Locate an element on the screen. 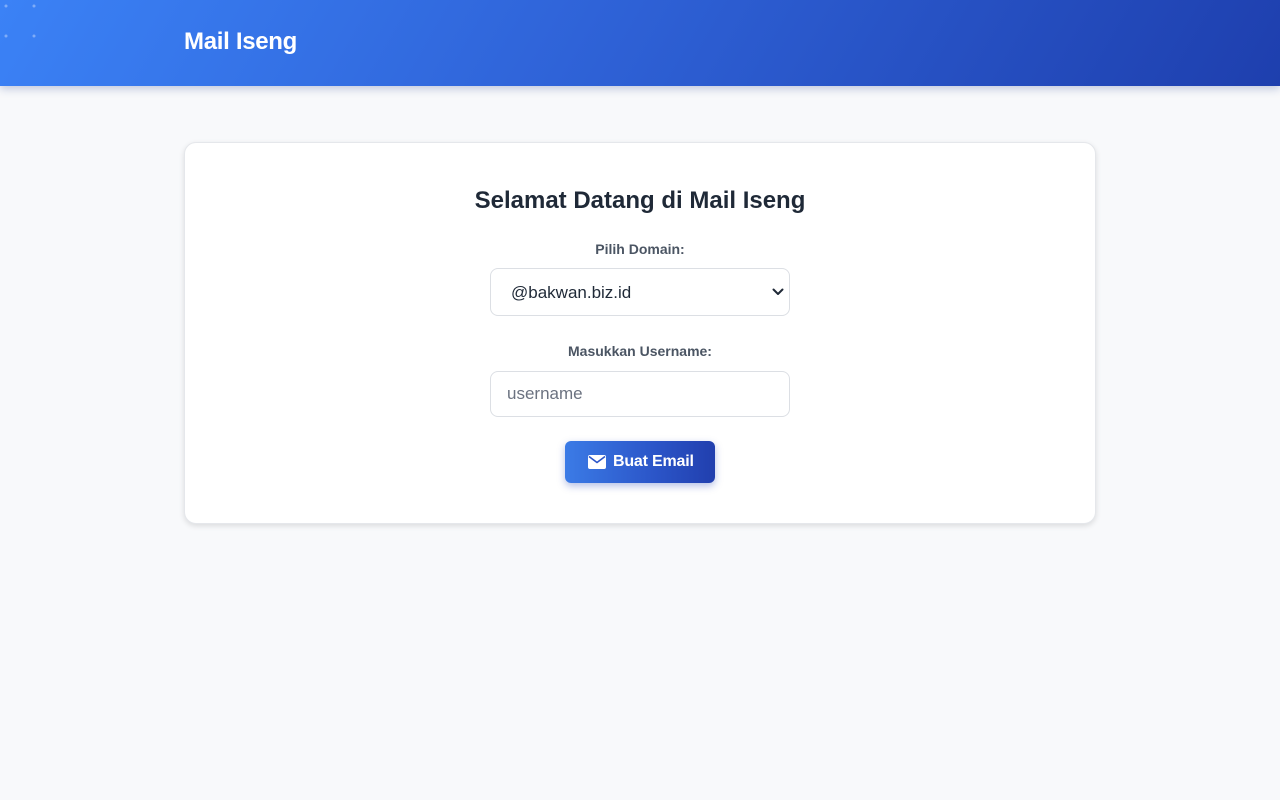  envelope-icon is located at coordinates (597, 462).